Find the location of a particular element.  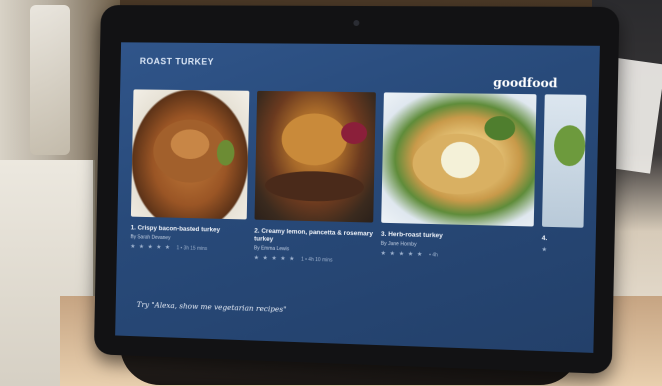

star-rating-icon: ★ is located at coordinates (545, 250).